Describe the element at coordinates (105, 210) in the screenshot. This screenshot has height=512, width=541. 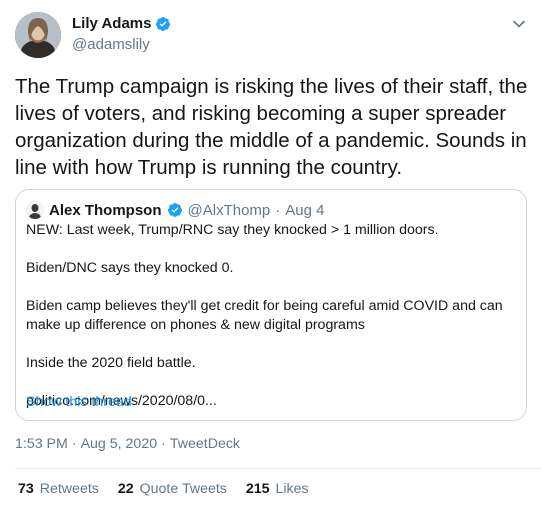
I see `quoted-author-name: Alex Thompson` at that location.